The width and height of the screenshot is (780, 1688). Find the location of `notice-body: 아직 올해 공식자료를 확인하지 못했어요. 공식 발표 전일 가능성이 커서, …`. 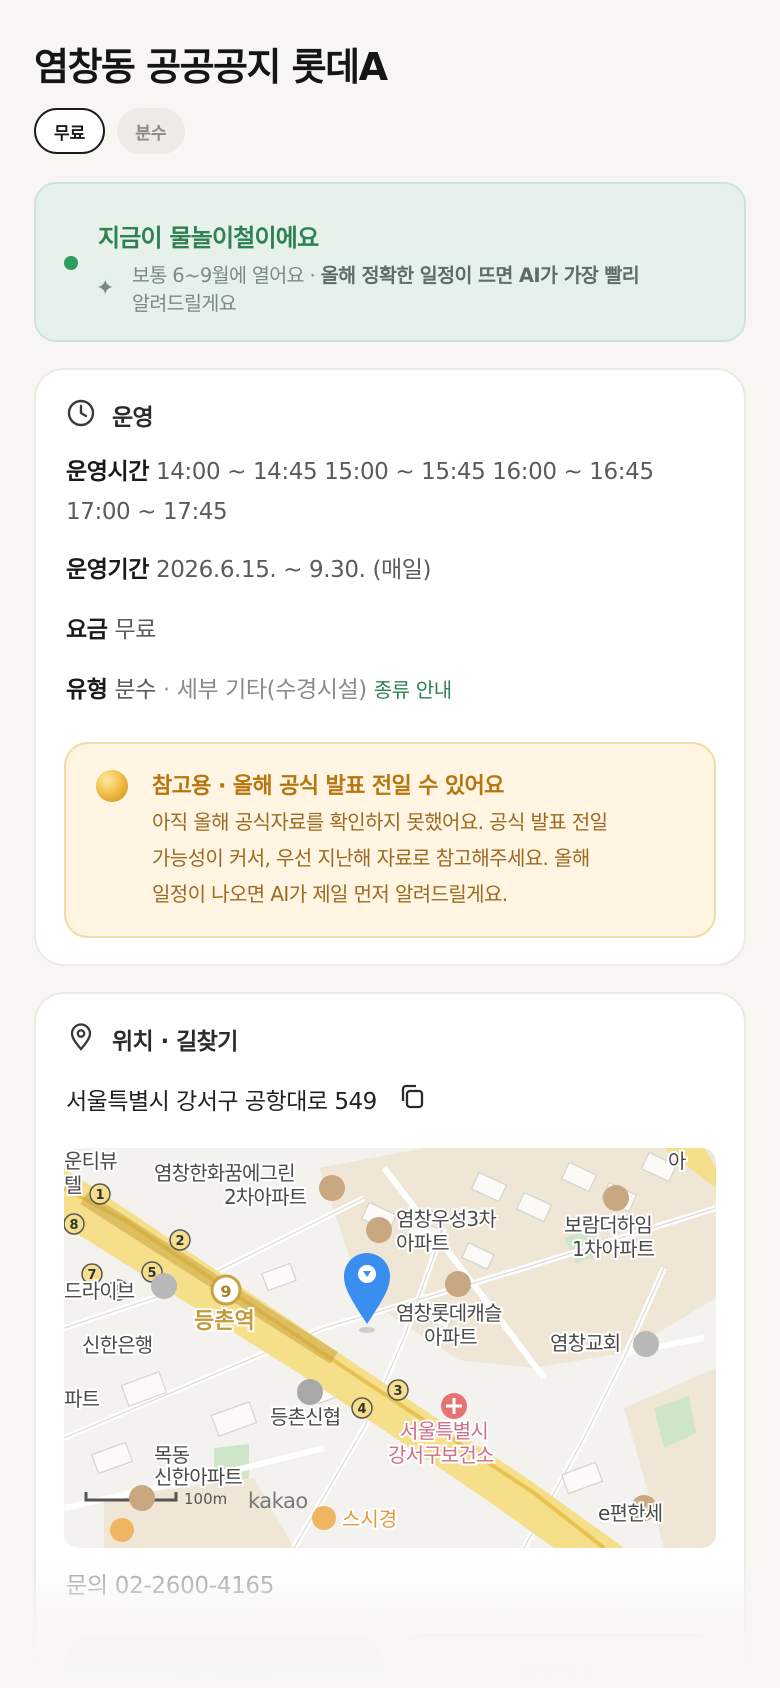

notice-body: 아직 올해 공식자료를 확인하지 못했어요. 공식 발표 전일 가능성이 커서, … is located at coordinates (380, 858).